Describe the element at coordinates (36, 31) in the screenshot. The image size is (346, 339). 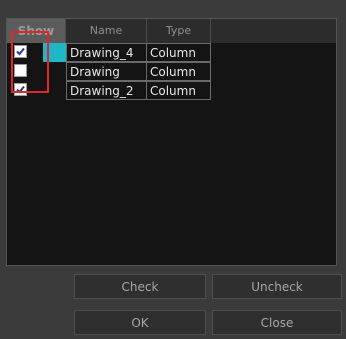
I see `column-header-show: Show` at that location.